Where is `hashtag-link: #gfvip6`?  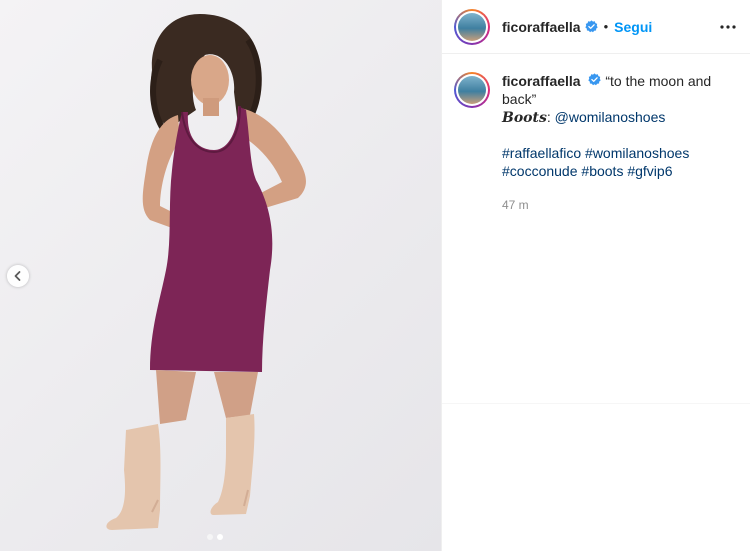 hashtag-link: #gfvip6 is located at coordinates (649, 171).